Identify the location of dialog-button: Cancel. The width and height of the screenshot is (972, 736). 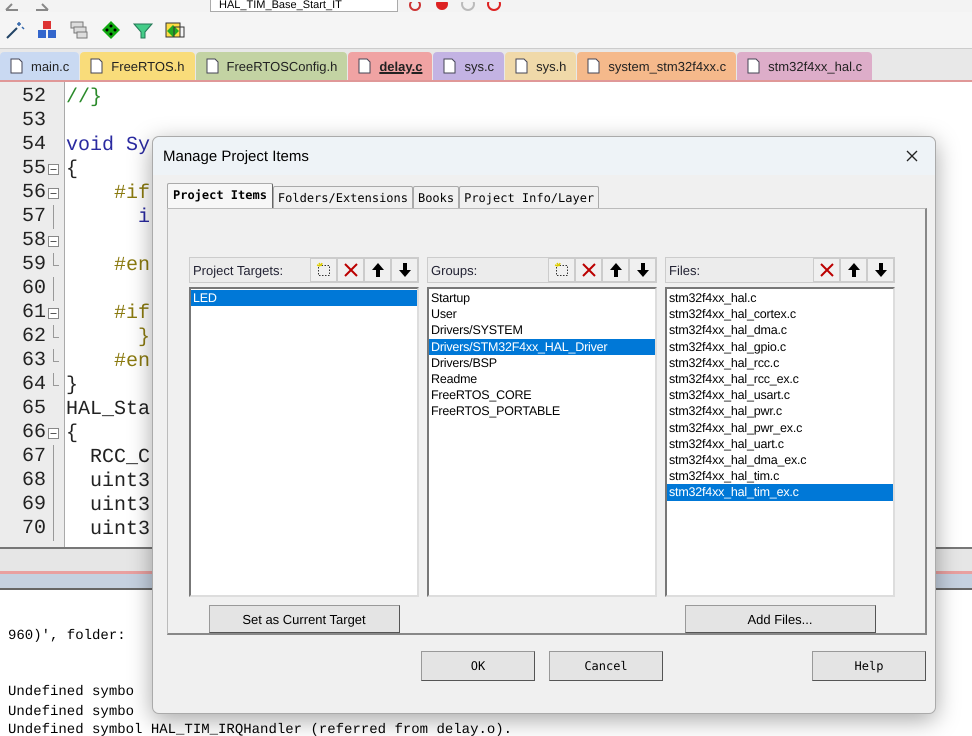
(606, 666).